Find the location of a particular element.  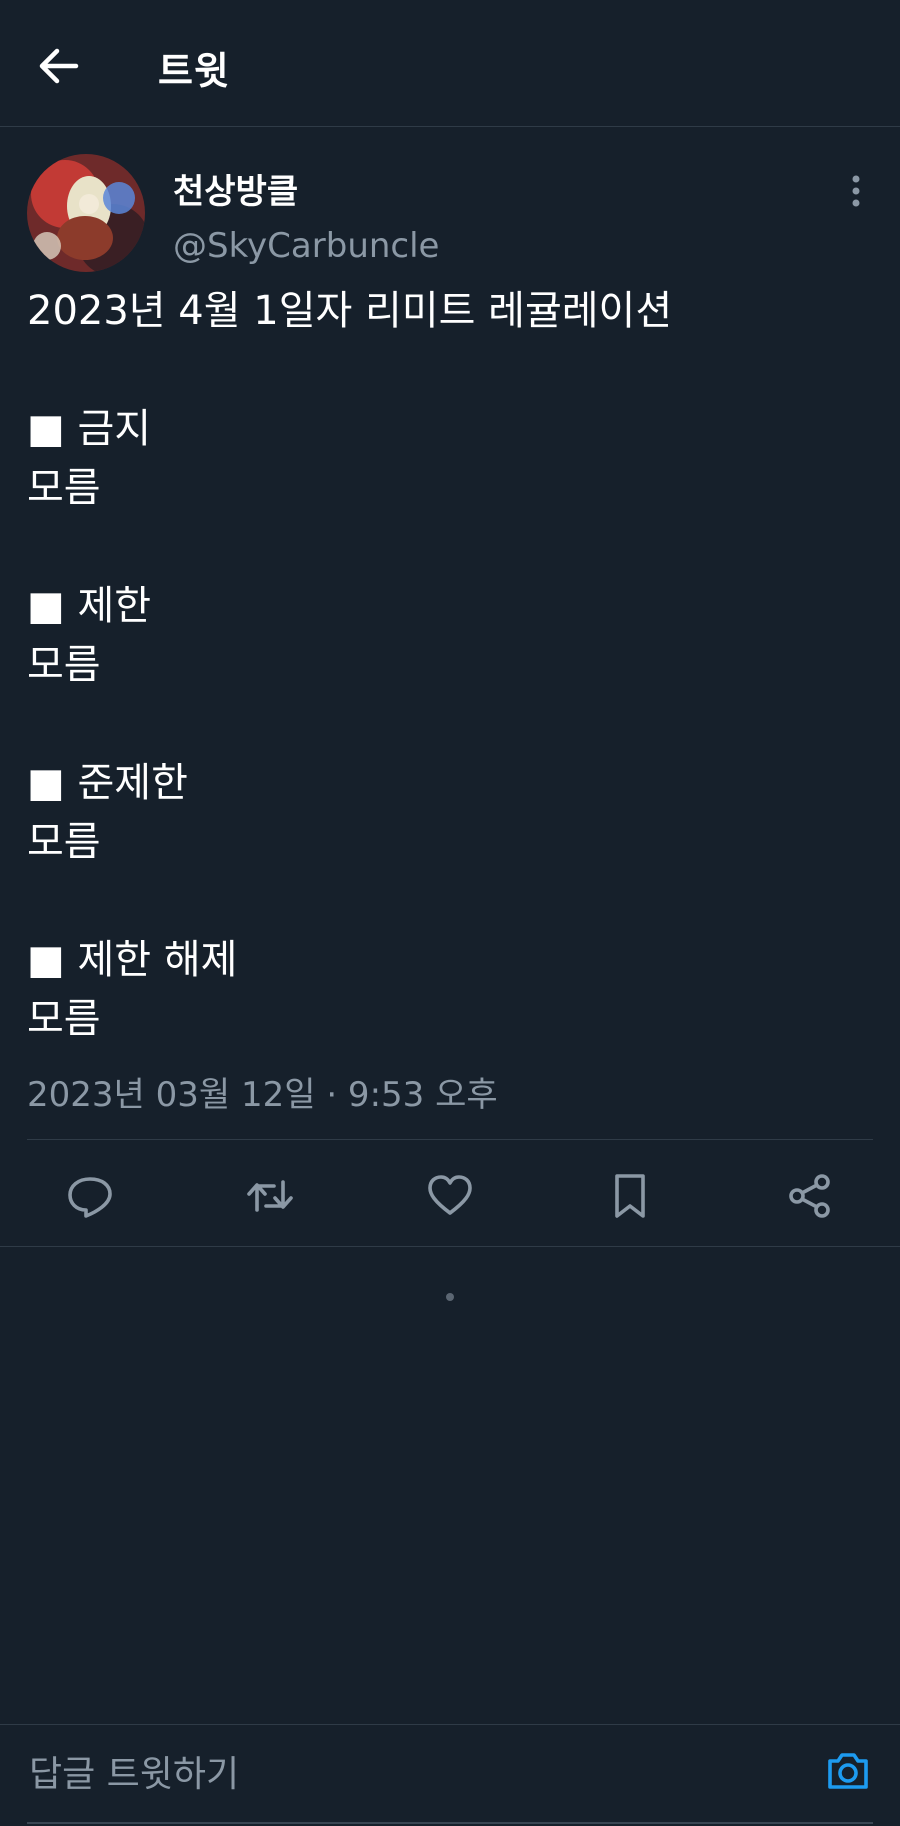

page-title: 트윗 is located at coordinates (194, 71).